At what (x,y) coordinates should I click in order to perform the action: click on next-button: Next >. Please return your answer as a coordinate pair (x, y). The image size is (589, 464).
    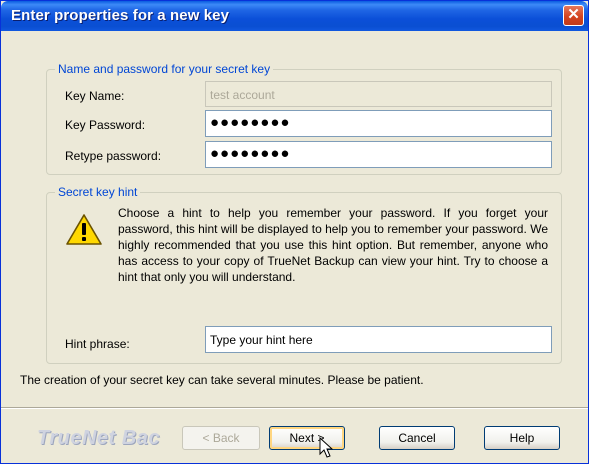
    Looking at the image, I should click on (307, 438).